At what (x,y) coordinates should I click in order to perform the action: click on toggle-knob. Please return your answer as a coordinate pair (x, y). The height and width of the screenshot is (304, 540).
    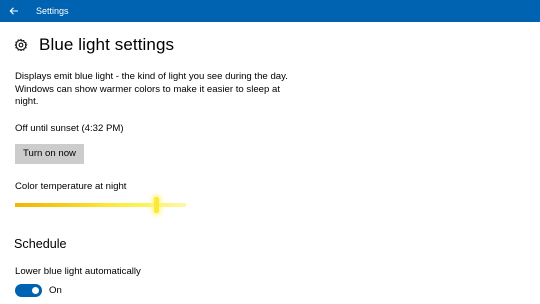
    Looking at the image, I should click on (35, 290).